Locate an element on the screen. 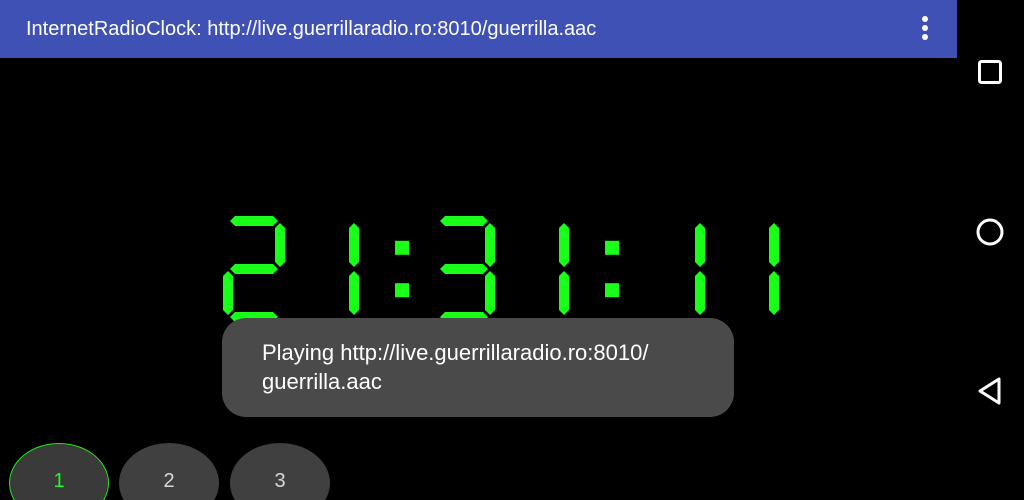 The height and width of the screenshot is (500, 1024). back-button is located at coordinates (990, 391).